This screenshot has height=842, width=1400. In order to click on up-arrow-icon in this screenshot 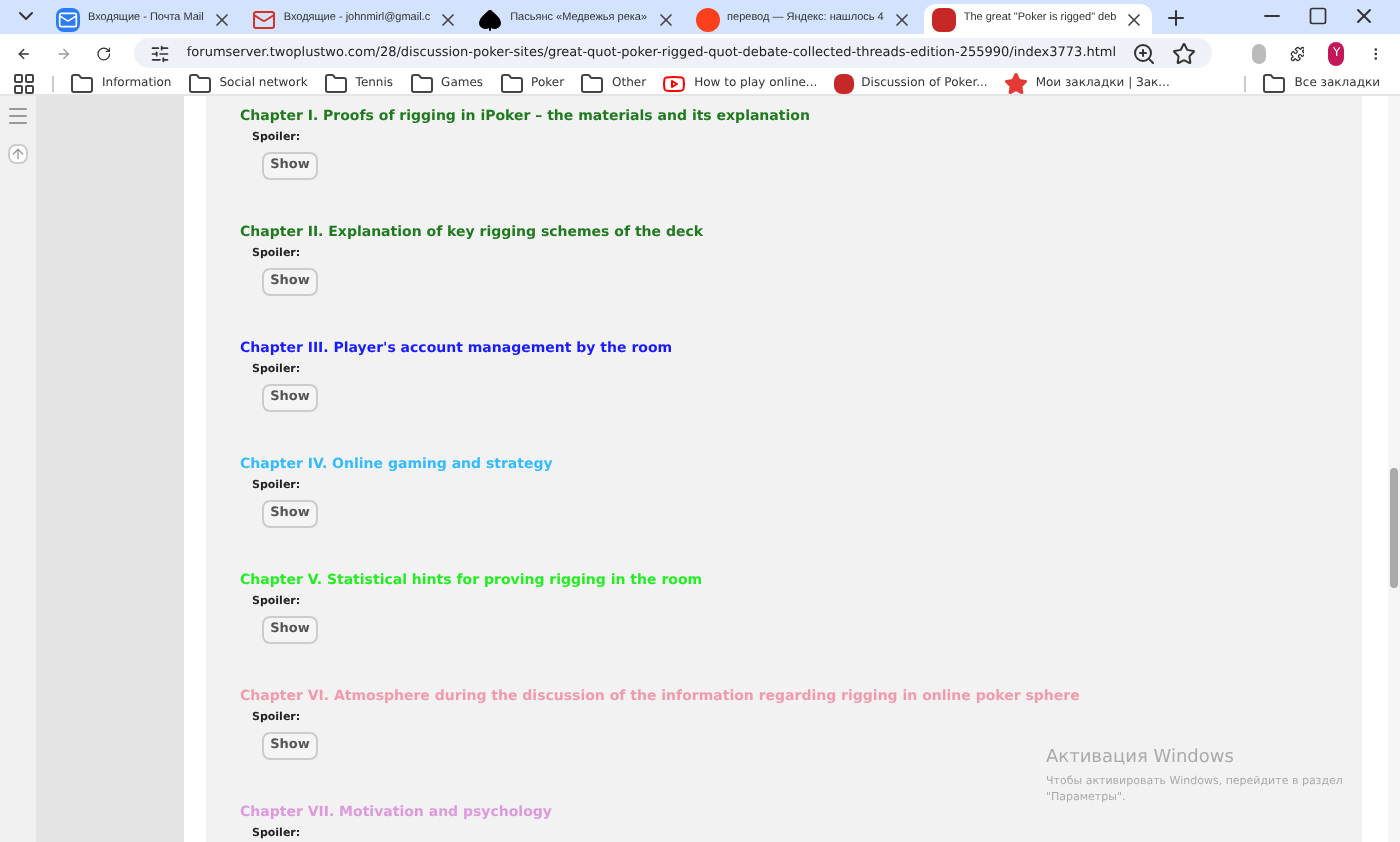, I will do `click(18, 154)`.